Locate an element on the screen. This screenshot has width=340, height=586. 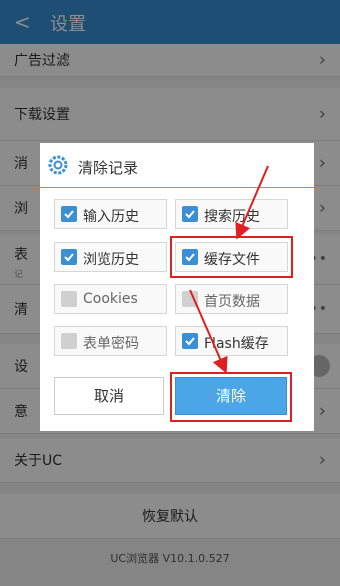
arrow-to-cache-files is located at coordinates (252, 202).